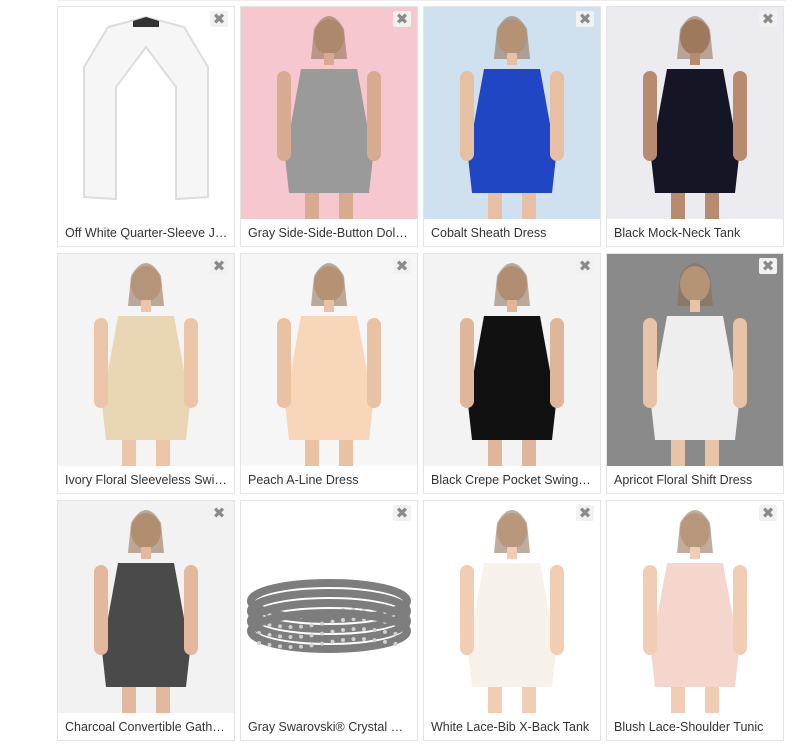 The width and height of the screenshot is (800, 744). What do you see at coordinates (512, 233) in the screenshot?
I see `product-title: Cobalt Sheath Dress` at bounding box center [512, 233].